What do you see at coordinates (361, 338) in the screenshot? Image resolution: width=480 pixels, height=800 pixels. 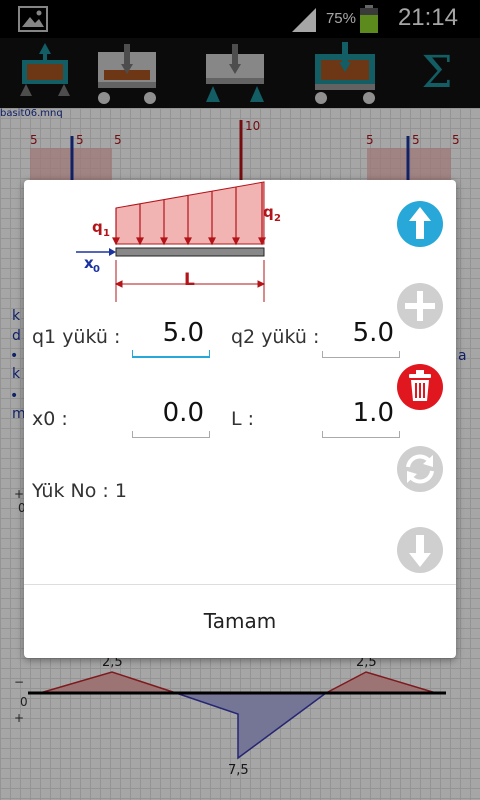 I see `q2-input: 5.0` at bounding box center [361, 338].